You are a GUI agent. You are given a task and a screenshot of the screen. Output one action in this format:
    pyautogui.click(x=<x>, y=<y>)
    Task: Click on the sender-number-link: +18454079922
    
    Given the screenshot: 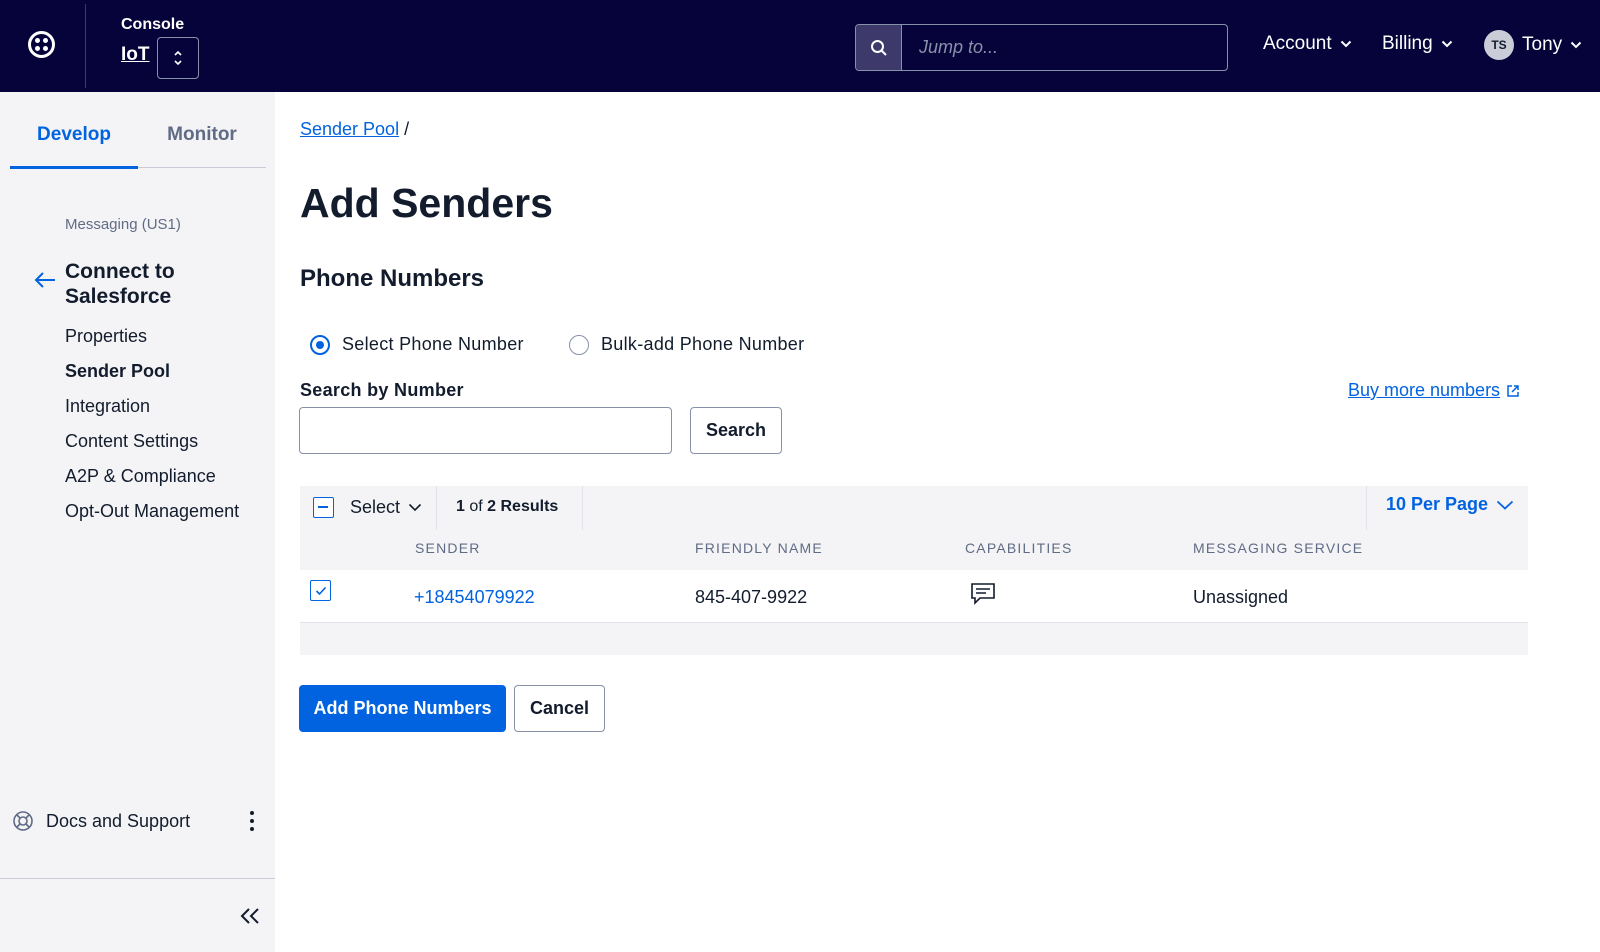 What is the action you would take?
    pyautogui.click(x=474, y=597)
    